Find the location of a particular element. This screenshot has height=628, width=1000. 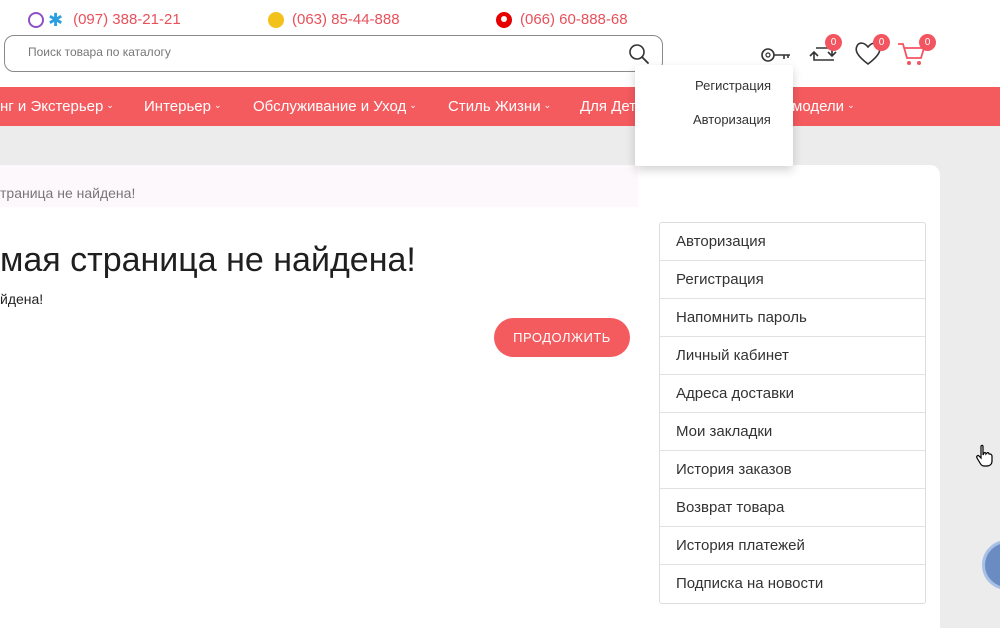

account-menu-item: Личный кабинет is located at coordinates (792, 356).